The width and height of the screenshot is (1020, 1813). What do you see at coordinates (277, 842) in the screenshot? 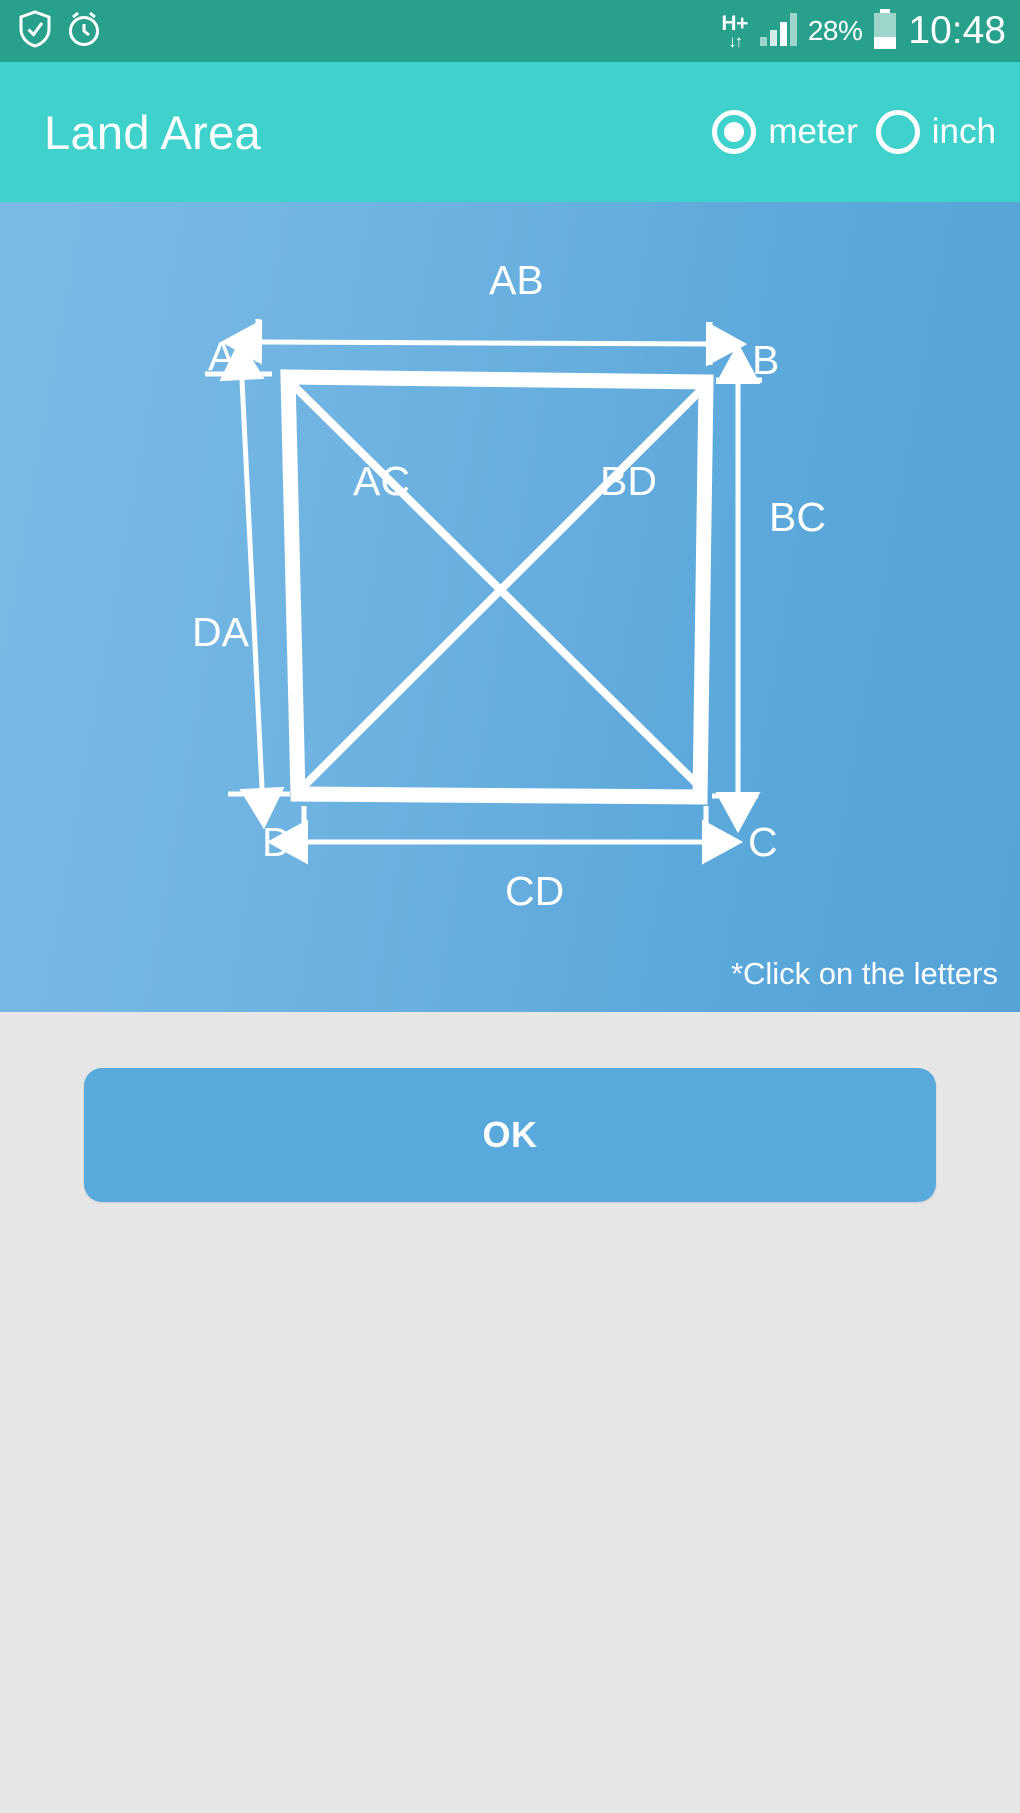
I see `vertex-label-d: D` at bounding box center [277, 842].